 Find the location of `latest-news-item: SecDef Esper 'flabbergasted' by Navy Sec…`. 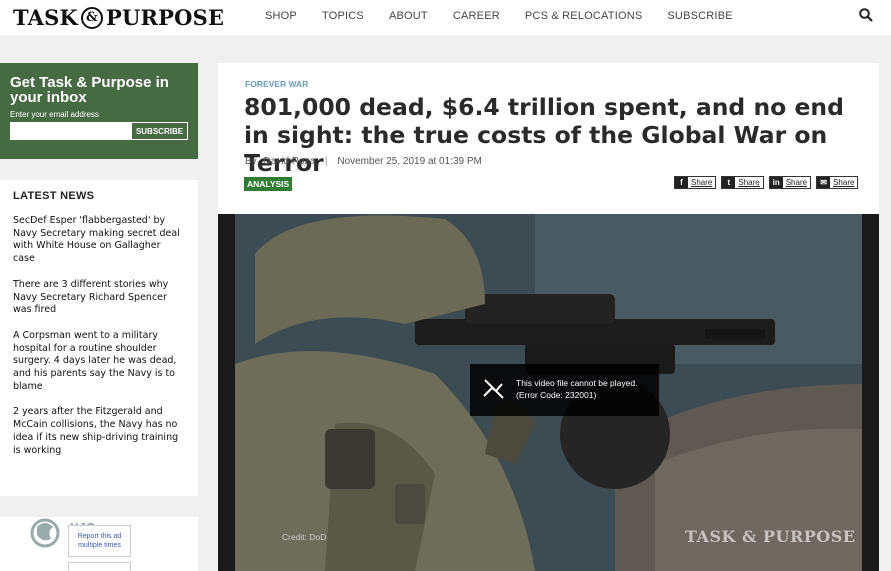

latest-news-item: SecDef Esper 'flabbergasted' by Navy Sec… is located at coordinates (99, 240).